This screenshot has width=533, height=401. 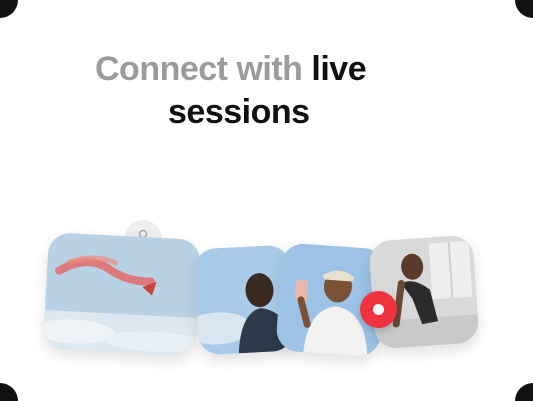 I want to click on kite-image, so click(x=122, y=294).